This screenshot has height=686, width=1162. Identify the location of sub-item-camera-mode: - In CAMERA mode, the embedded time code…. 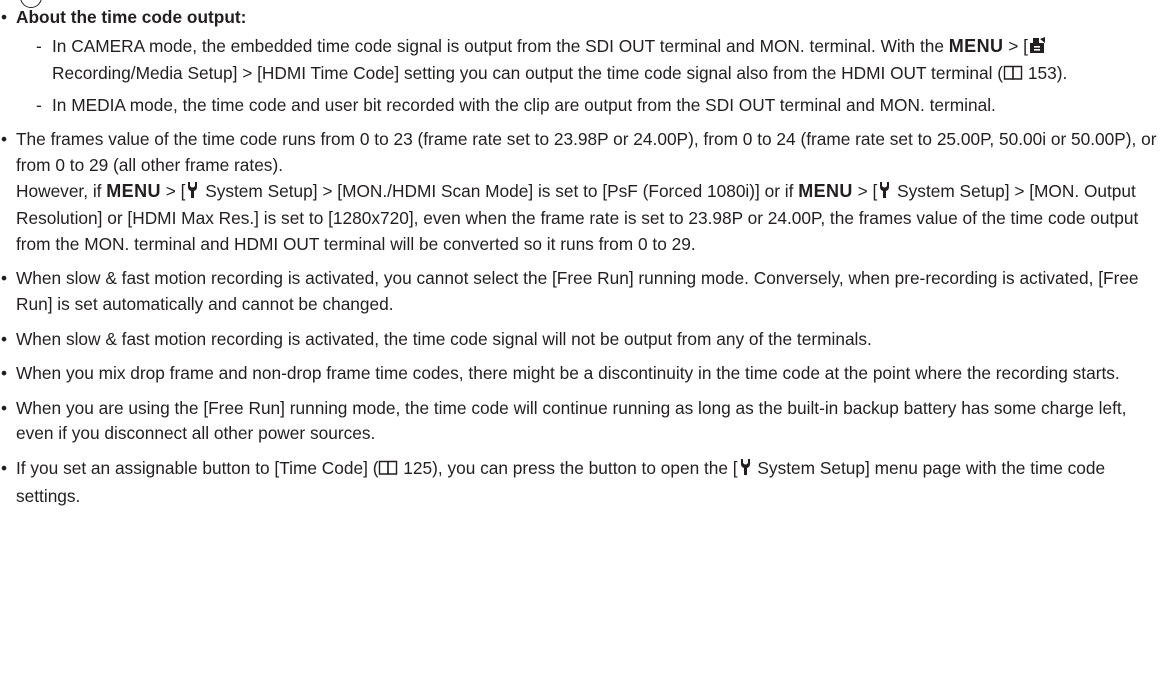
(589, 61).